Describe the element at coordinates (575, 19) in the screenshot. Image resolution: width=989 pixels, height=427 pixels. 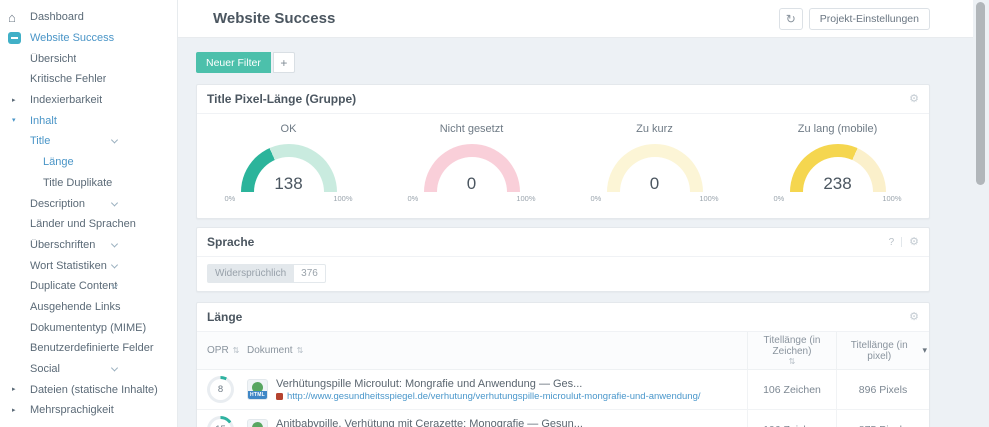
I see `topbar: Website Success ↻ Projekt-Einstellungen` at that location.